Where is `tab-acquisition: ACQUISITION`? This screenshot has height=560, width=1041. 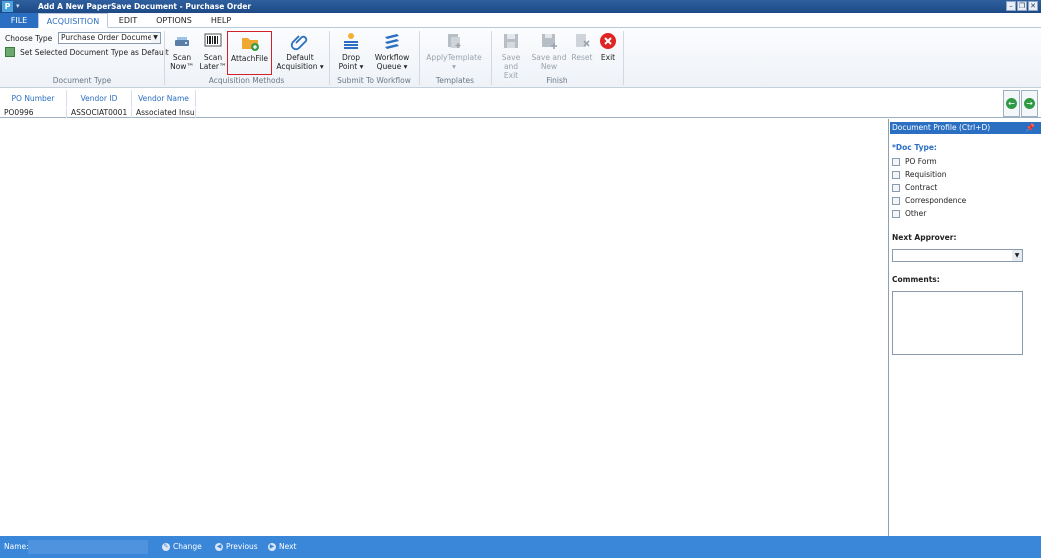 tab-acquisition: ACQUISITION is located at coordinates (73, 20).